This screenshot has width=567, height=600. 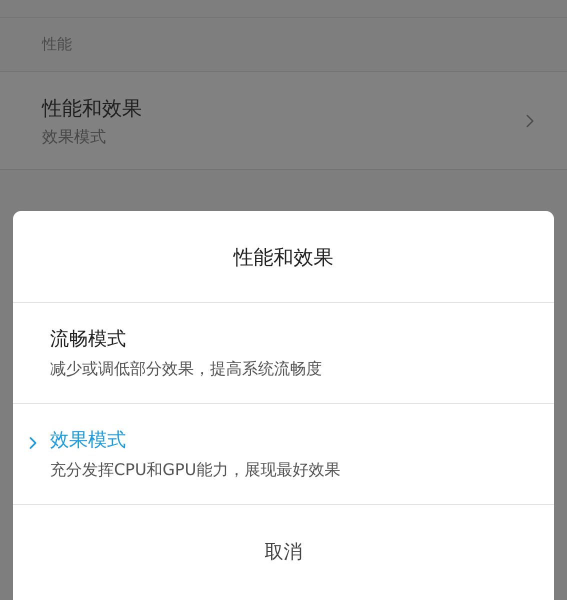 I want to click on row-value: 效果模式, so click(x=74, y=137).